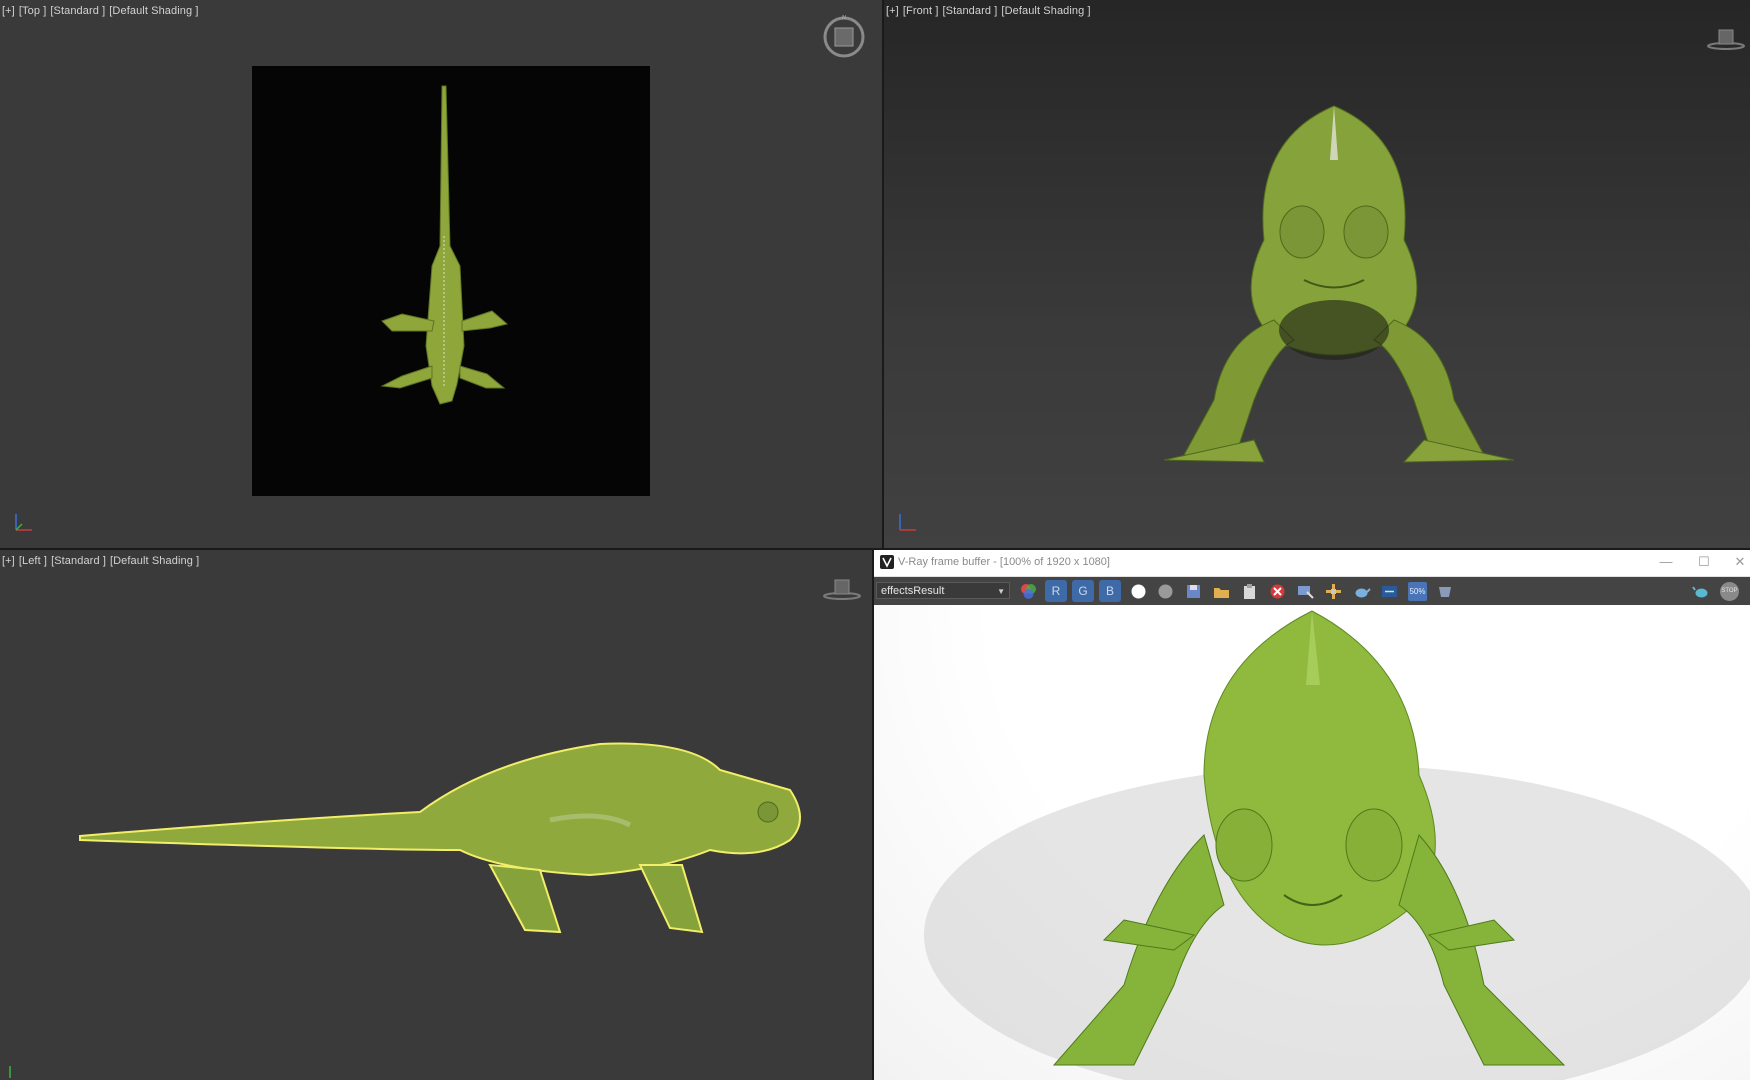 The height and width of the screenshot is (1080, 1750). What do you see at coordinates (1389, 591) in the screenshot?
I see `lens-effects-icon` at bounding box center [1389, 591].